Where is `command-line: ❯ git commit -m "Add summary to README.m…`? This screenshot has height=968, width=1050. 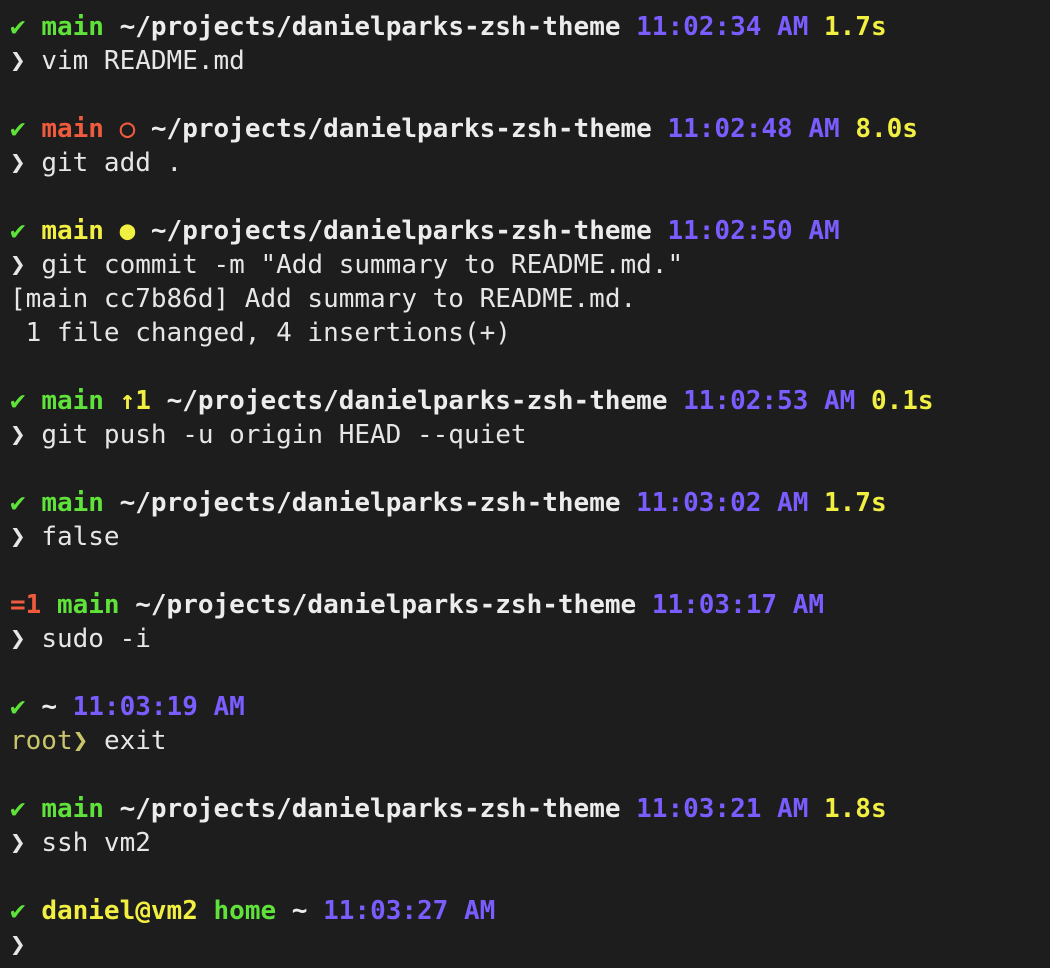 command-line: ❯ git commit -m "Add summary to README.m… is located at coordinates (530, 265).